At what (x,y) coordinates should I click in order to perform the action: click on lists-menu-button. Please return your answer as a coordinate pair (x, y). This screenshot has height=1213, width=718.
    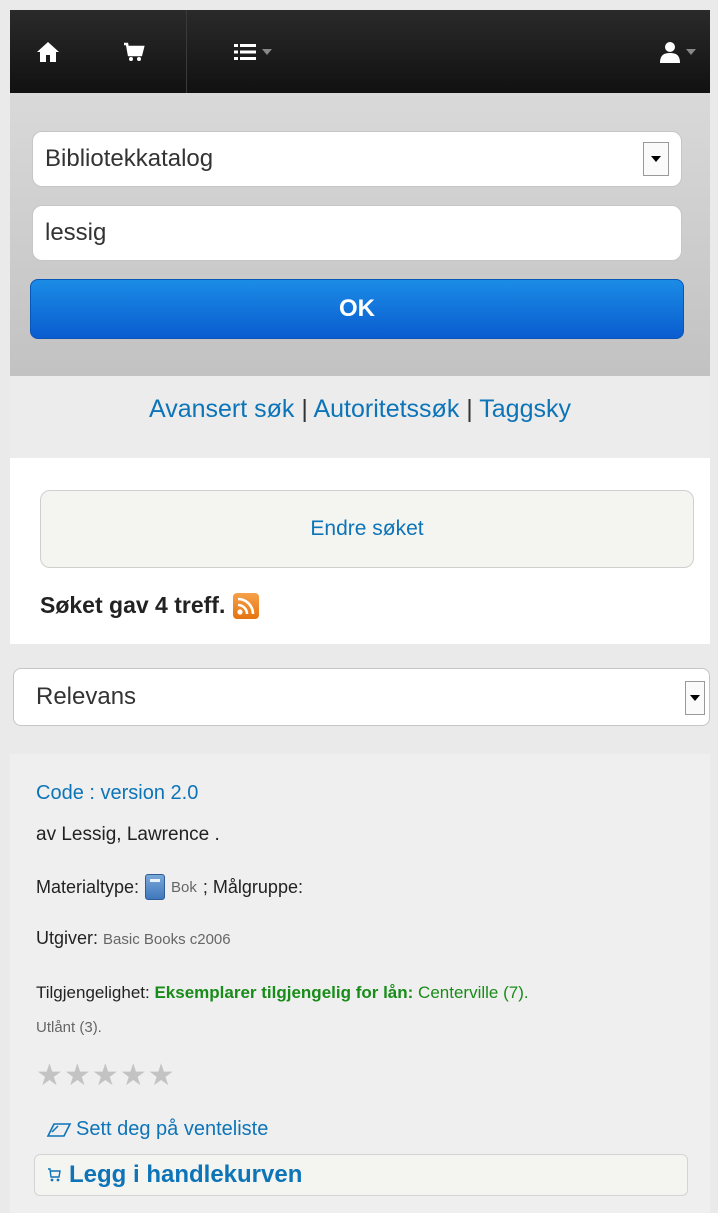
    Looking at the image, I should click on (253, 51).